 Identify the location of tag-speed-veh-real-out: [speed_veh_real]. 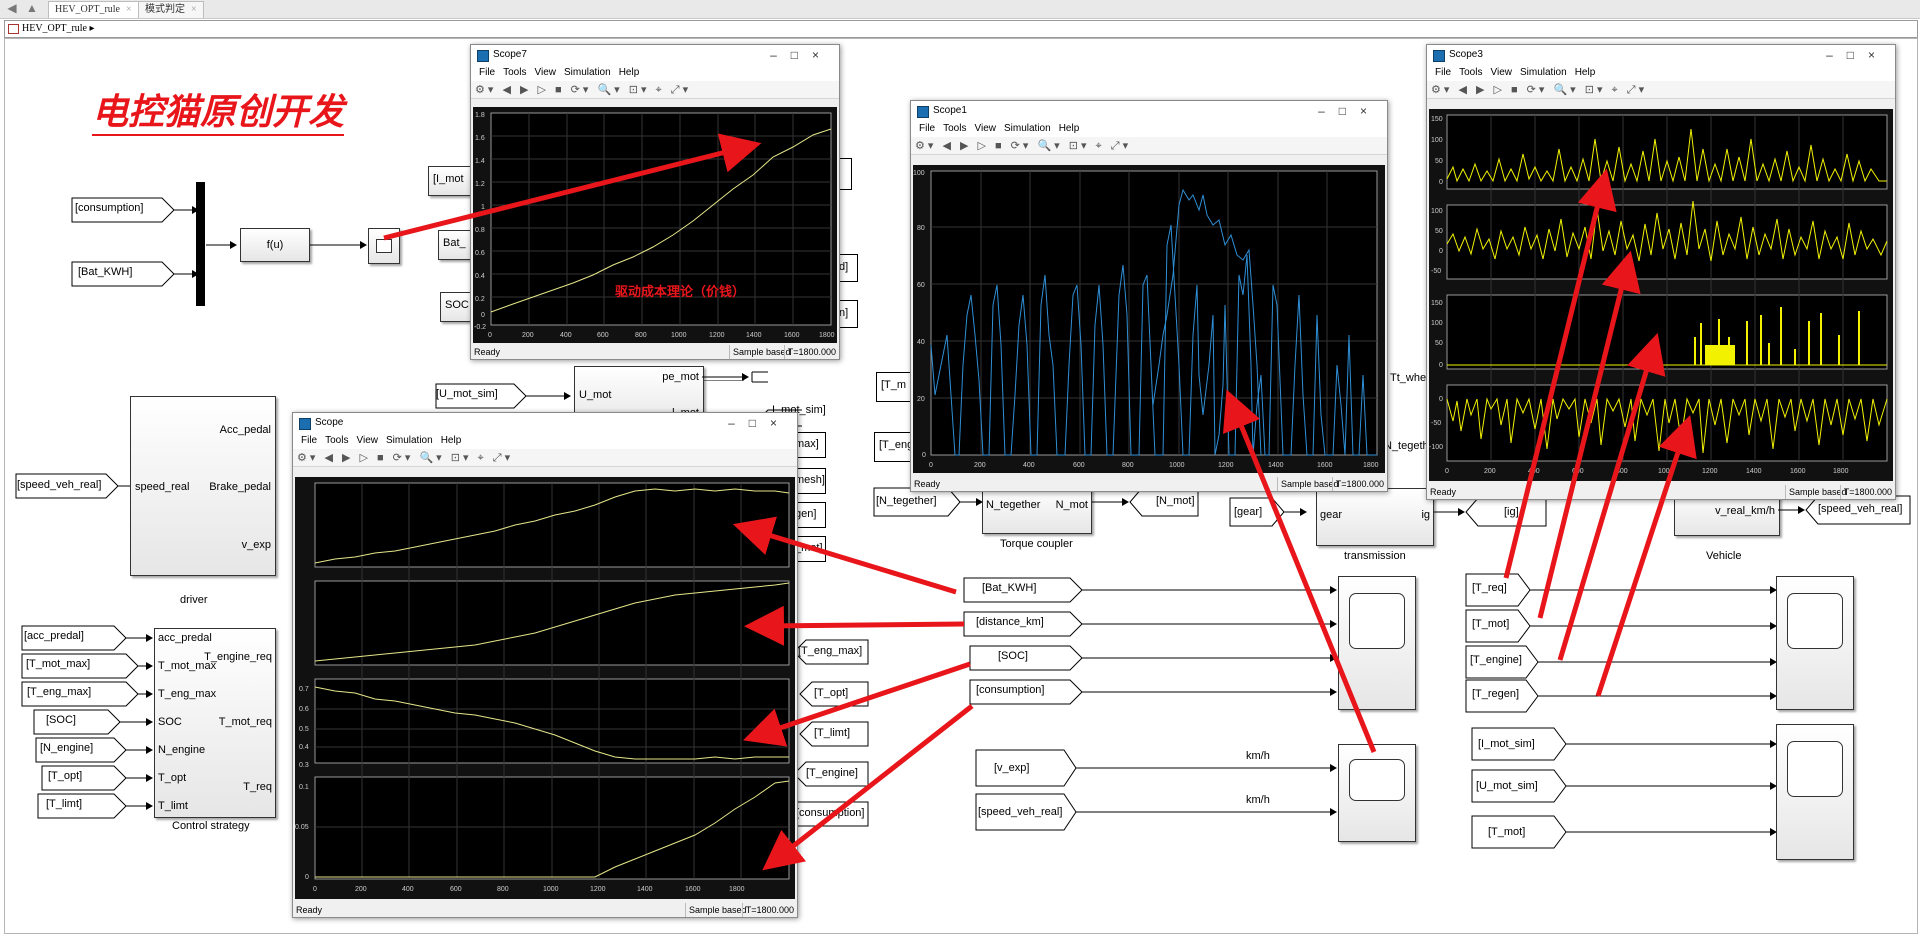
(1860, 509).